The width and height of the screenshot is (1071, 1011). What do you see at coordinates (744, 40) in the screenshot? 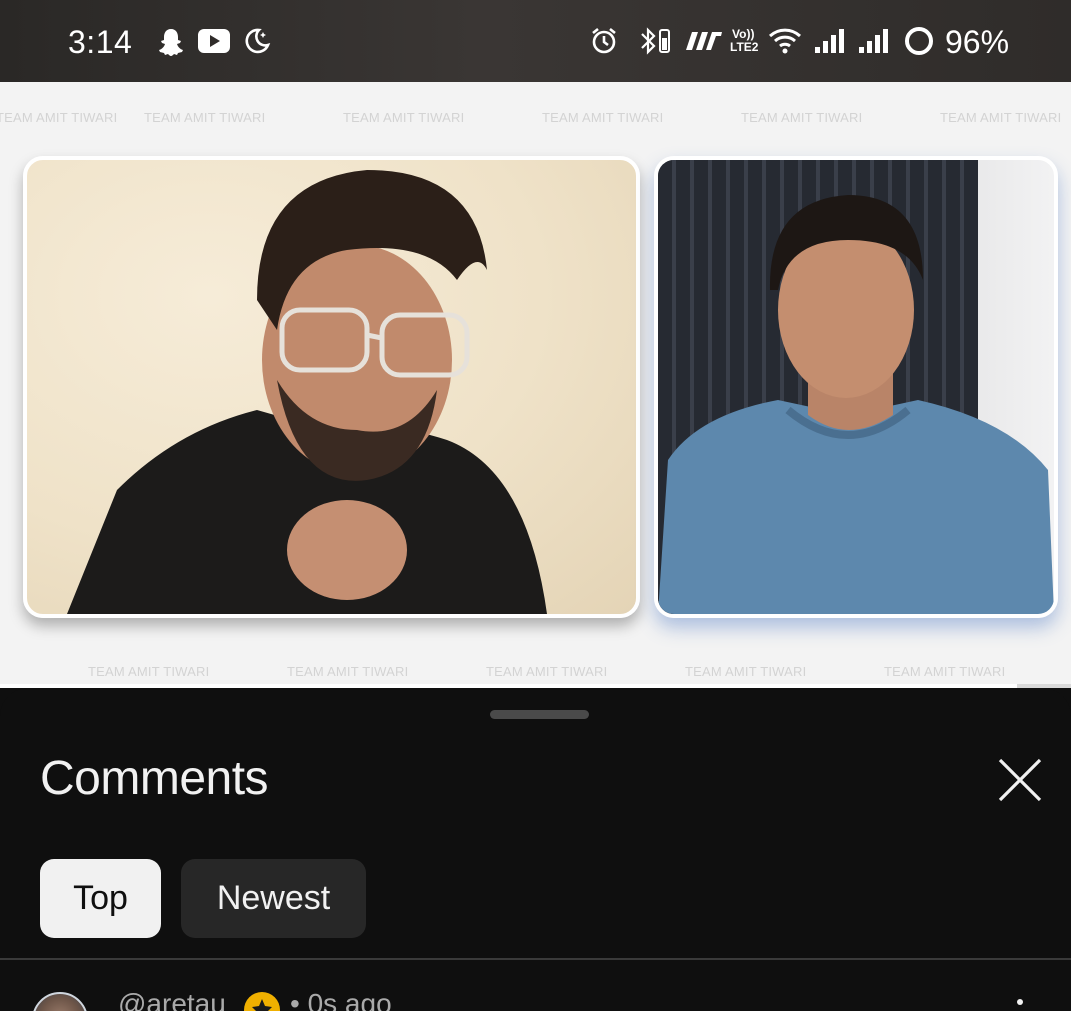
I see `volte-lte2-icon: Vo)) LTE2` at bounding box center [744, 40].